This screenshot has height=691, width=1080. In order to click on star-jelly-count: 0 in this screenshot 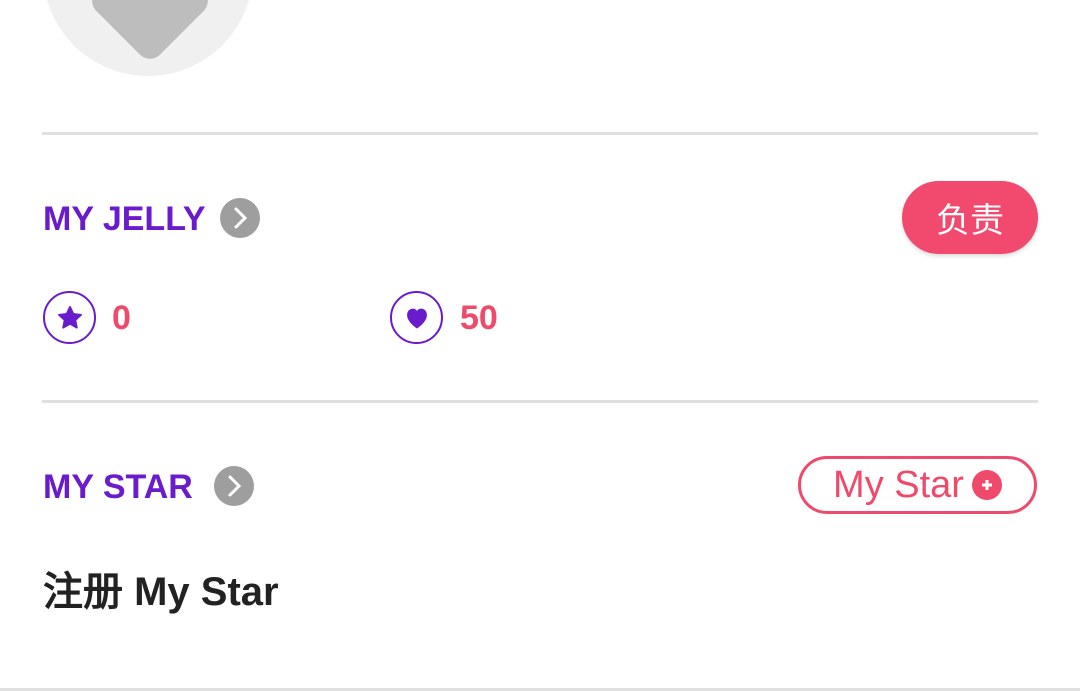, I will do `click(121, 318)`.